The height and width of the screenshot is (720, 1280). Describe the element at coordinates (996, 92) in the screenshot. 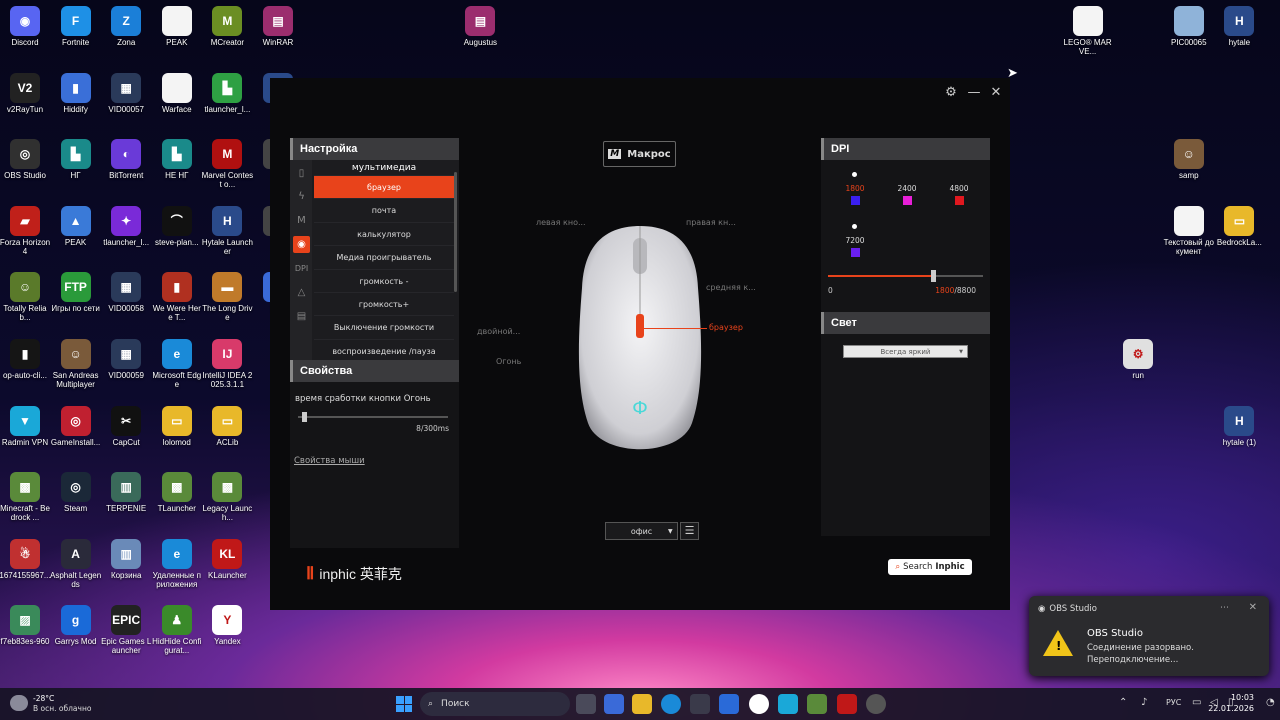

I see `close-icon: ✕` at that location.